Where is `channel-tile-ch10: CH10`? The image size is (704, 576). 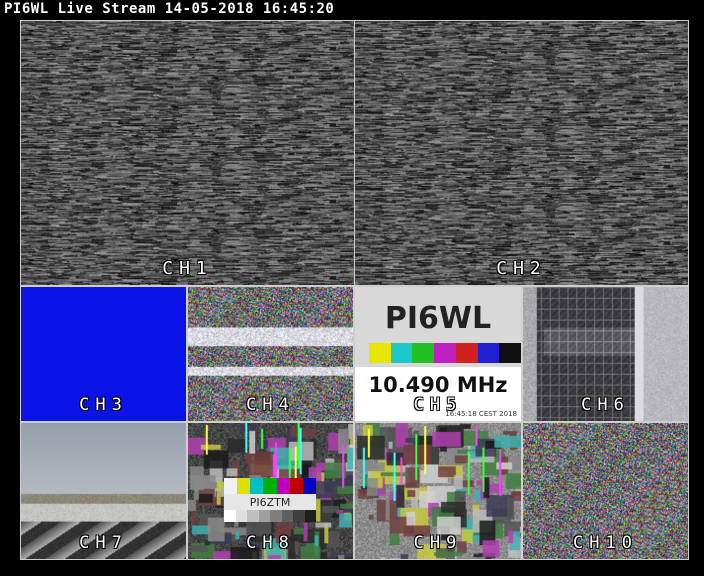
channel-tile-ch10: CH10 is located at coordinates (605, 491).